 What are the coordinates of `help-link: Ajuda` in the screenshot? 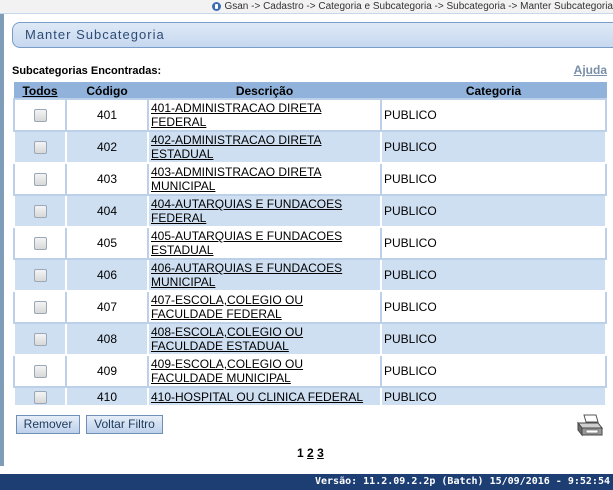 It's located at (590, 70).